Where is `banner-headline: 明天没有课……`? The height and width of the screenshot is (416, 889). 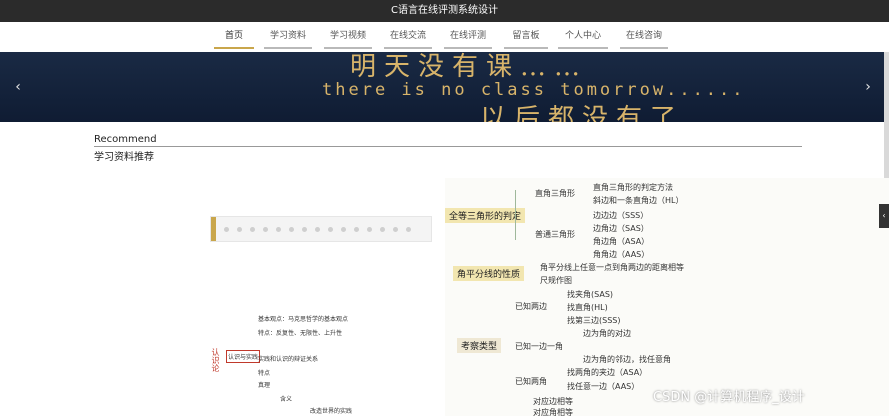
banner-headline: 明天没有课…… is located at coordinates (469, 67).